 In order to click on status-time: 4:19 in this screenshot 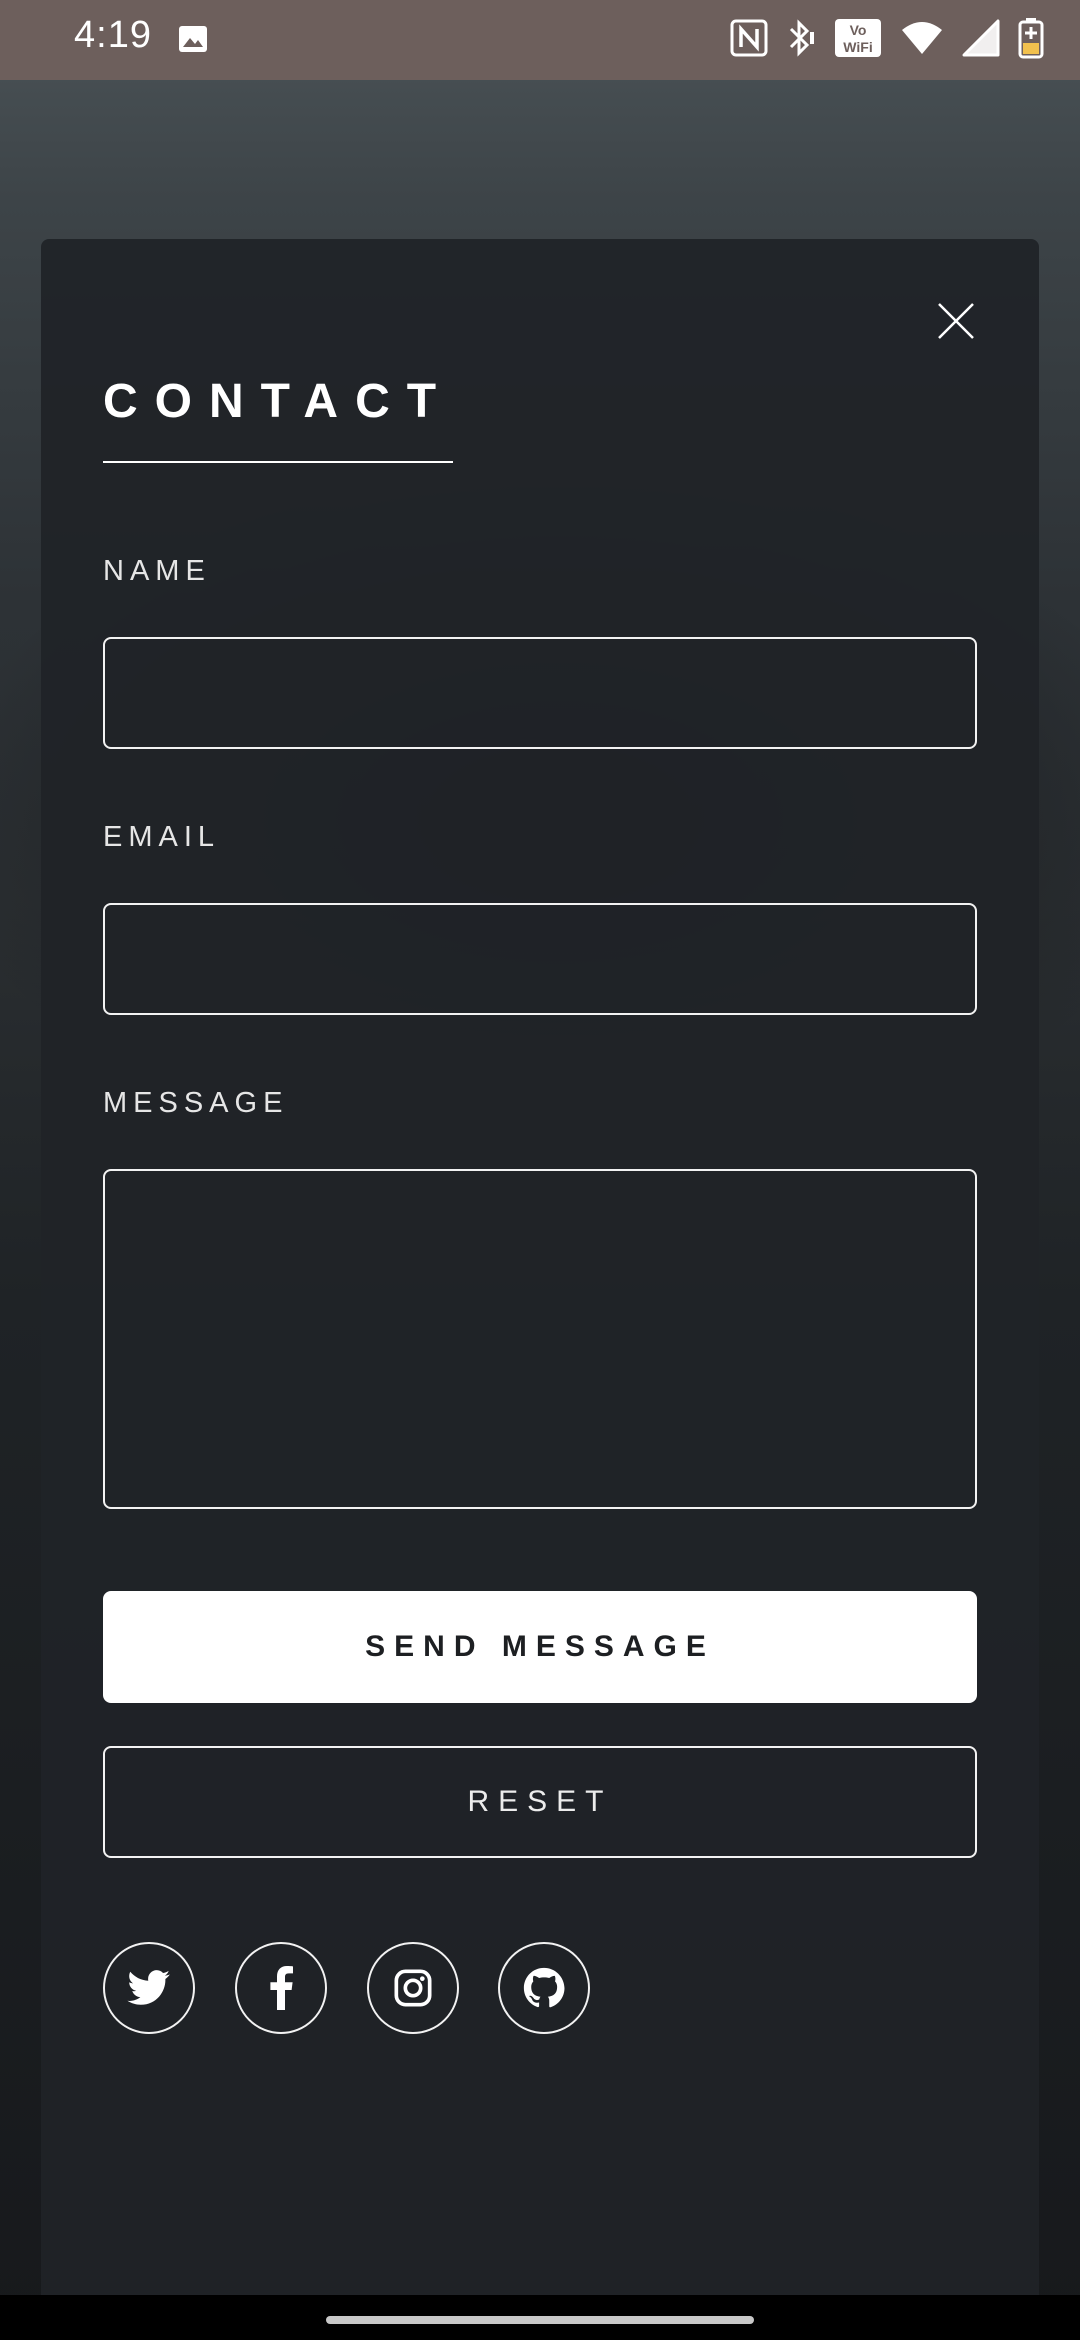, I will do `click(113, 35)`.